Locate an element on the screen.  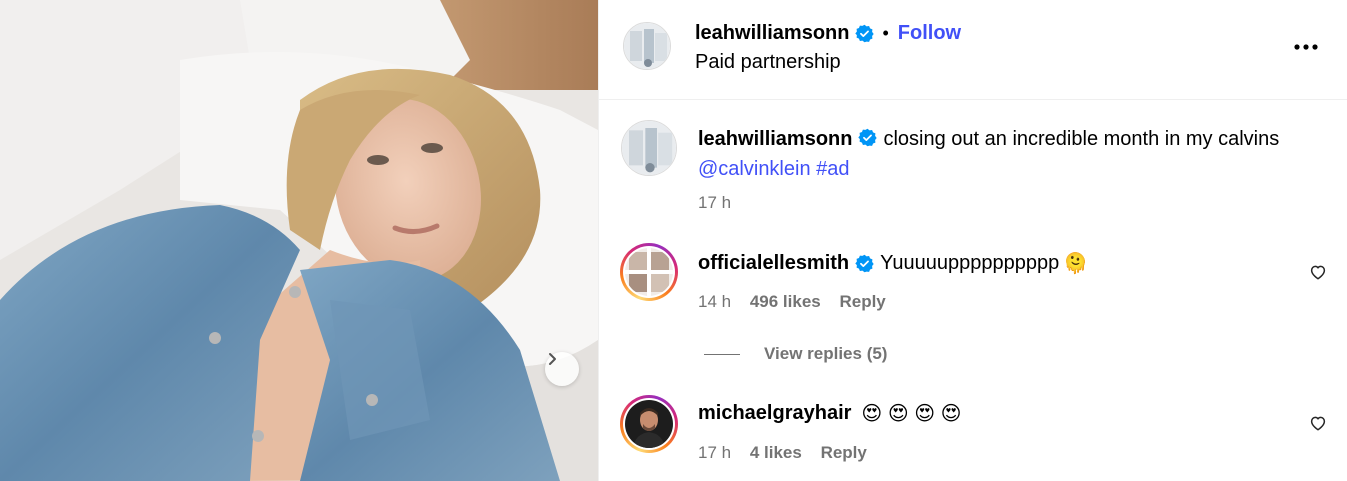
hashtag-link: #ad is located at coordinates (832, 169).